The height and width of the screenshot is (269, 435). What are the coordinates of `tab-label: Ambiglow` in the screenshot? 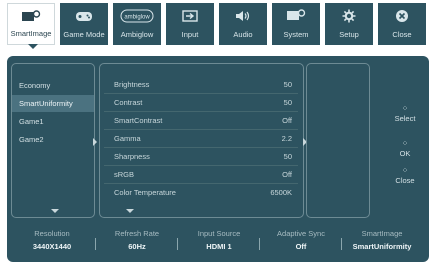 It's located at (137, 34).